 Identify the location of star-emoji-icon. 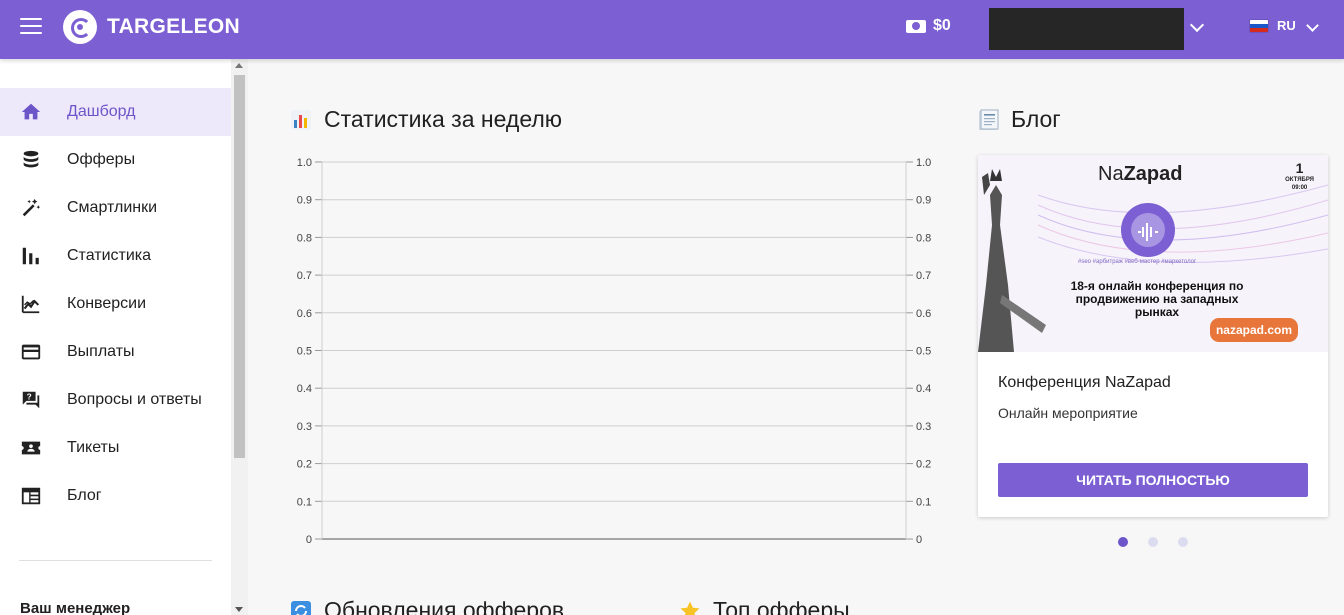
(690, 607).